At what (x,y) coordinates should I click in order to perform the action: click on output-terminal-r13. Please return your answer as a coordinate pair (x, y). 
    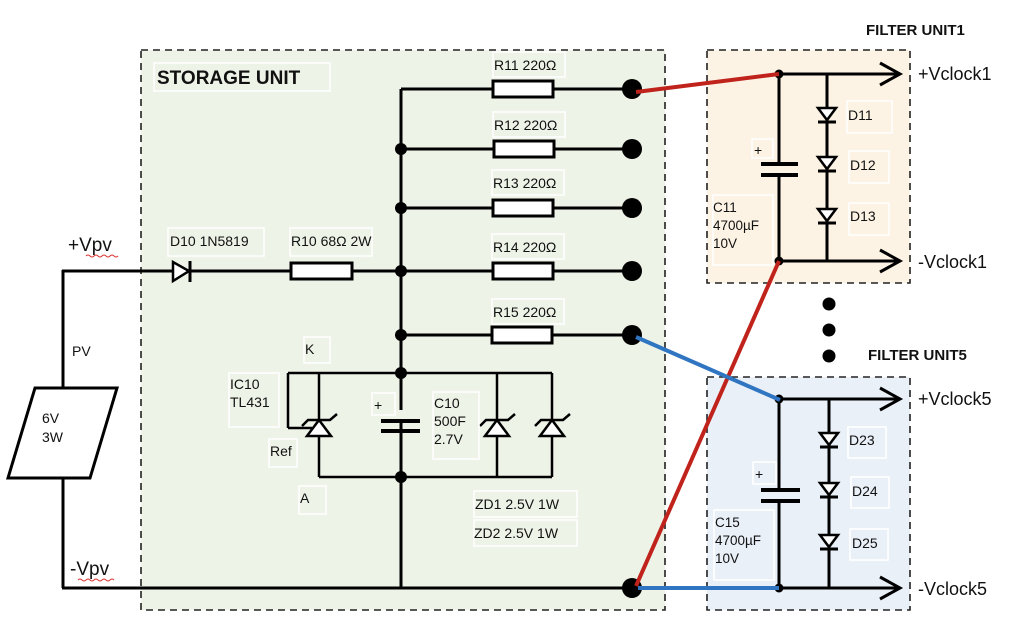
    Looking at the image, I should click on (632, 208).